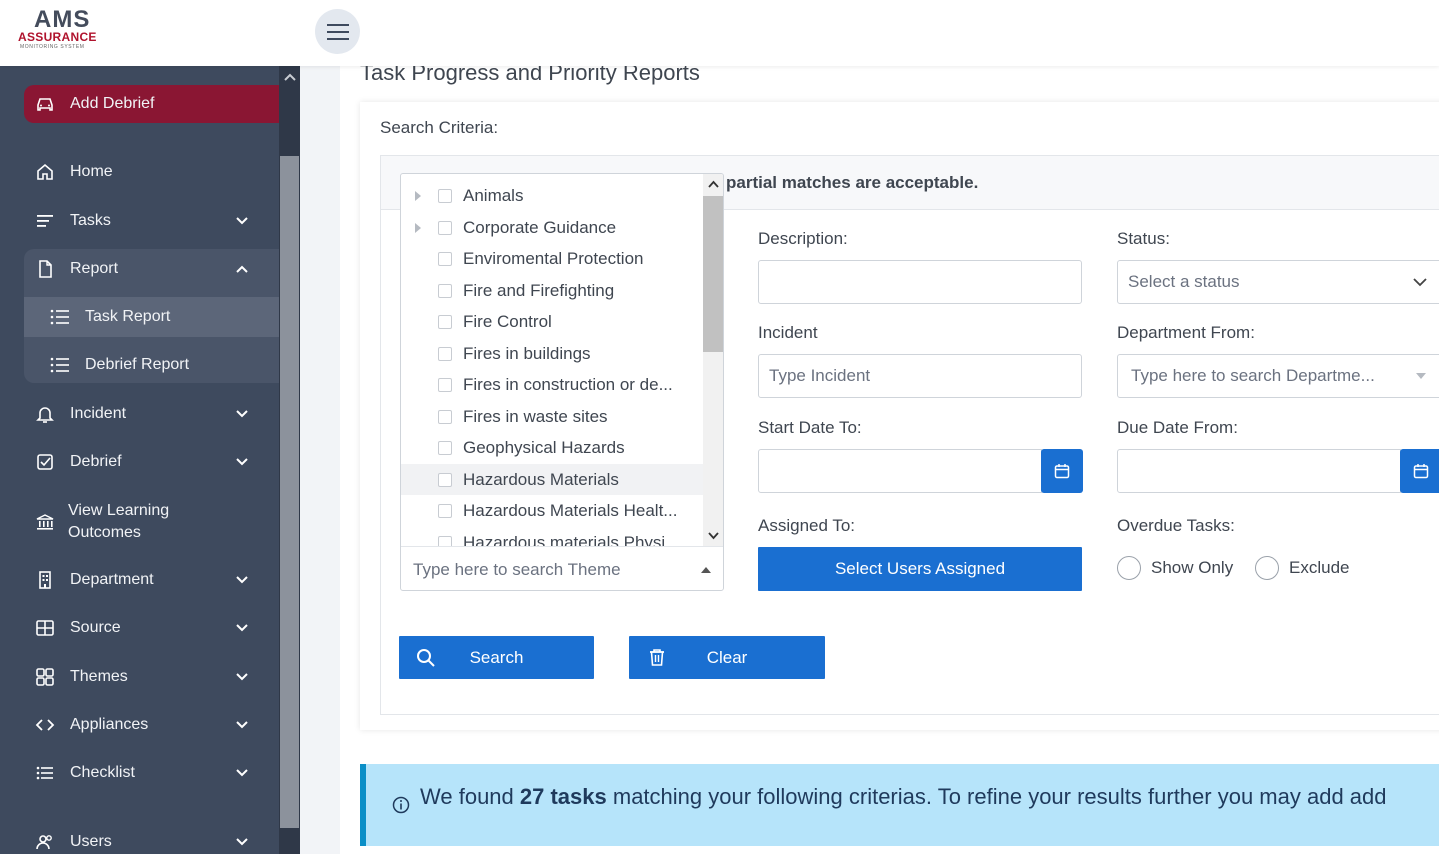 The height and width of the screenshot is (854, 1439). I want to click on select-users-assigned-button: Select Users Assigned, so click(920, 569).